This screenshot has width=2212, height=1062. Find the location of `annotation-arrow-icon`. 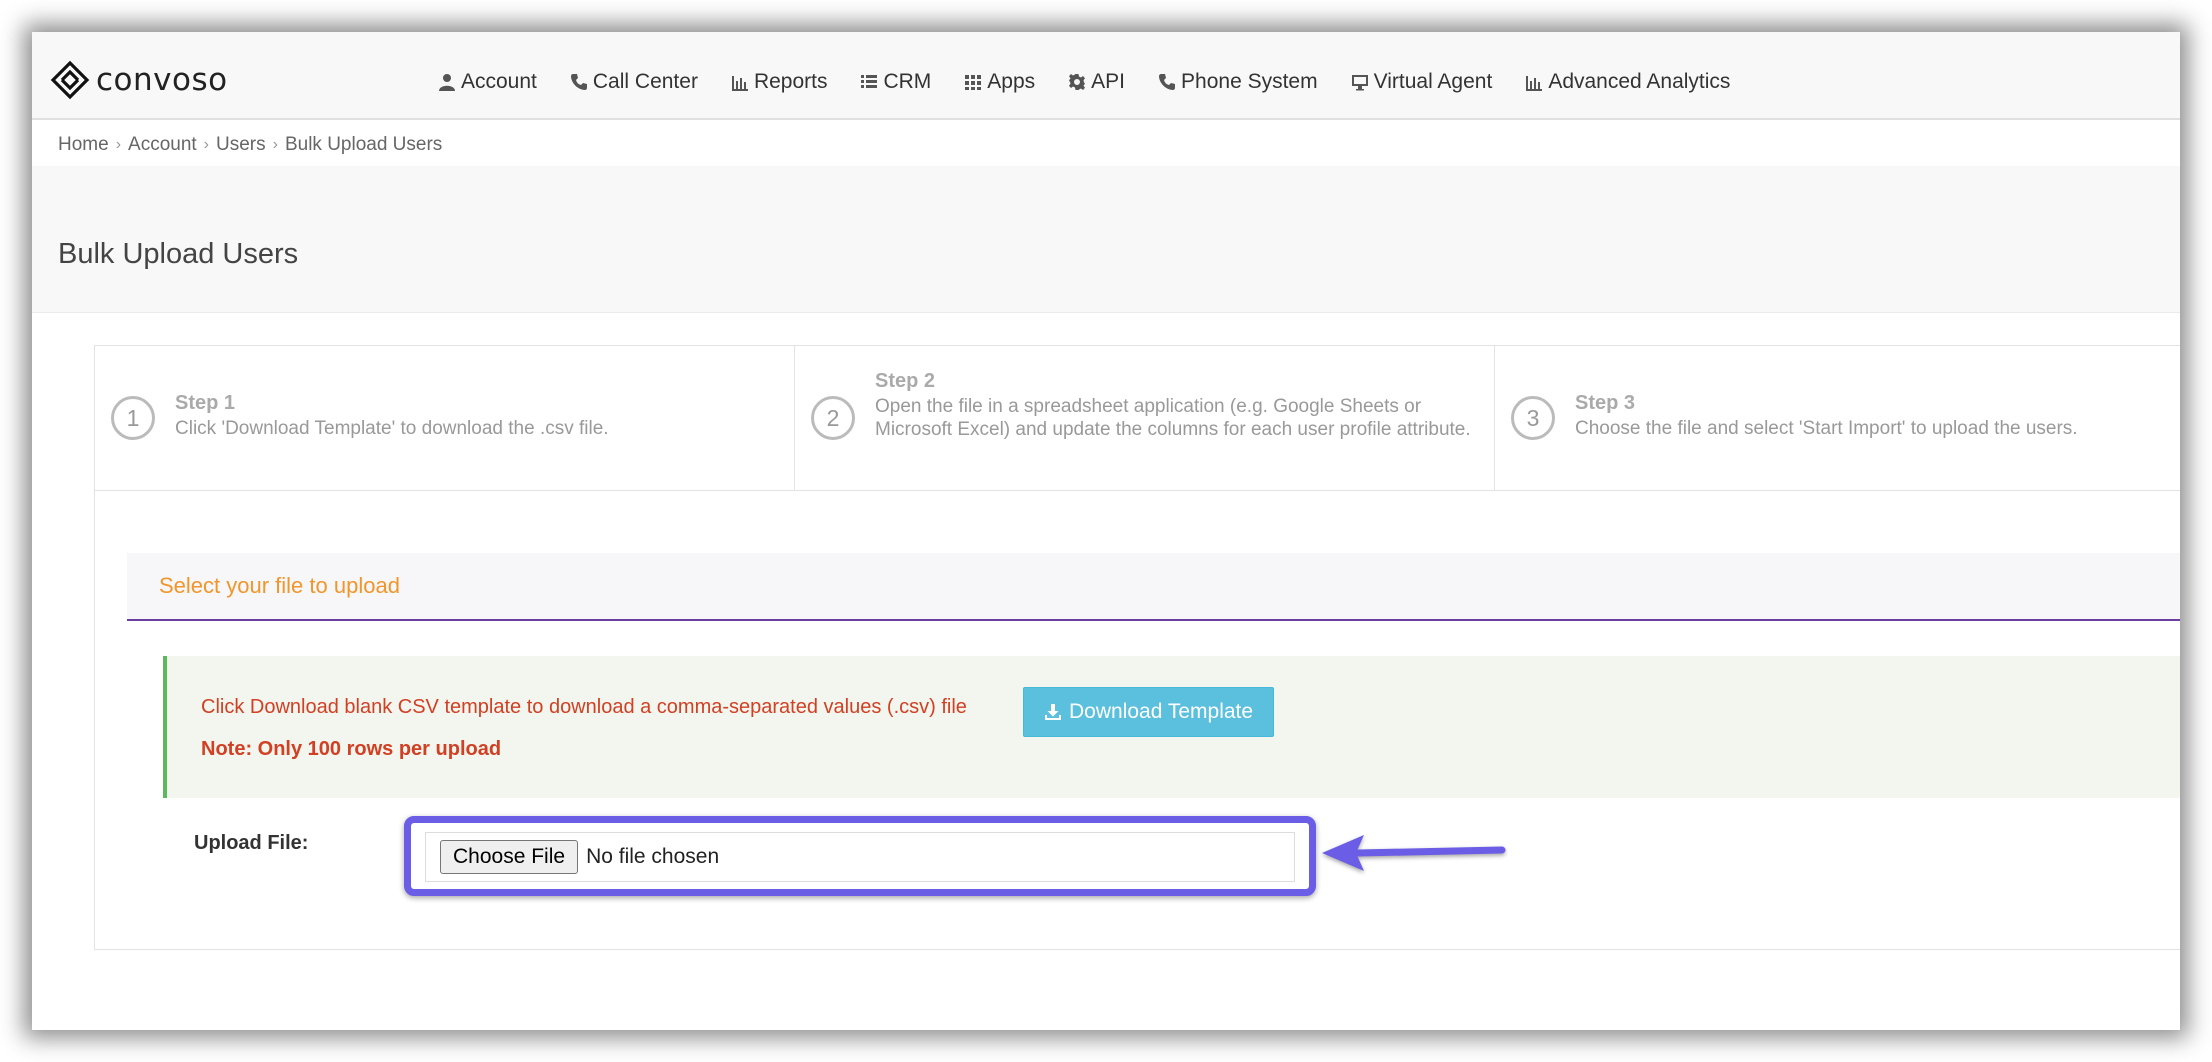

annotation-arrow-icon is located at coordinates (1414, 853).